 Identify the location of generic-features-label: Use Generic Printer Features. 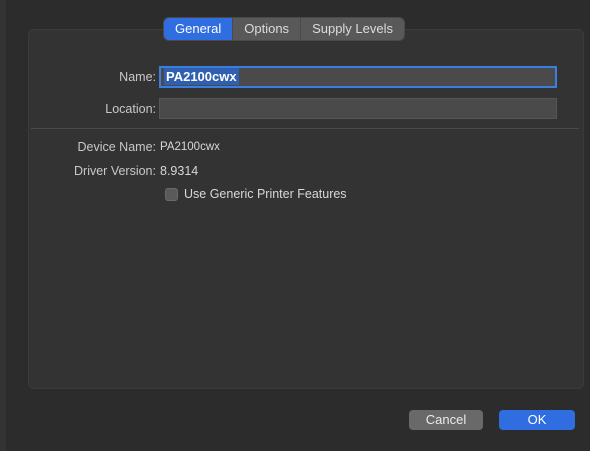
(265, 194).